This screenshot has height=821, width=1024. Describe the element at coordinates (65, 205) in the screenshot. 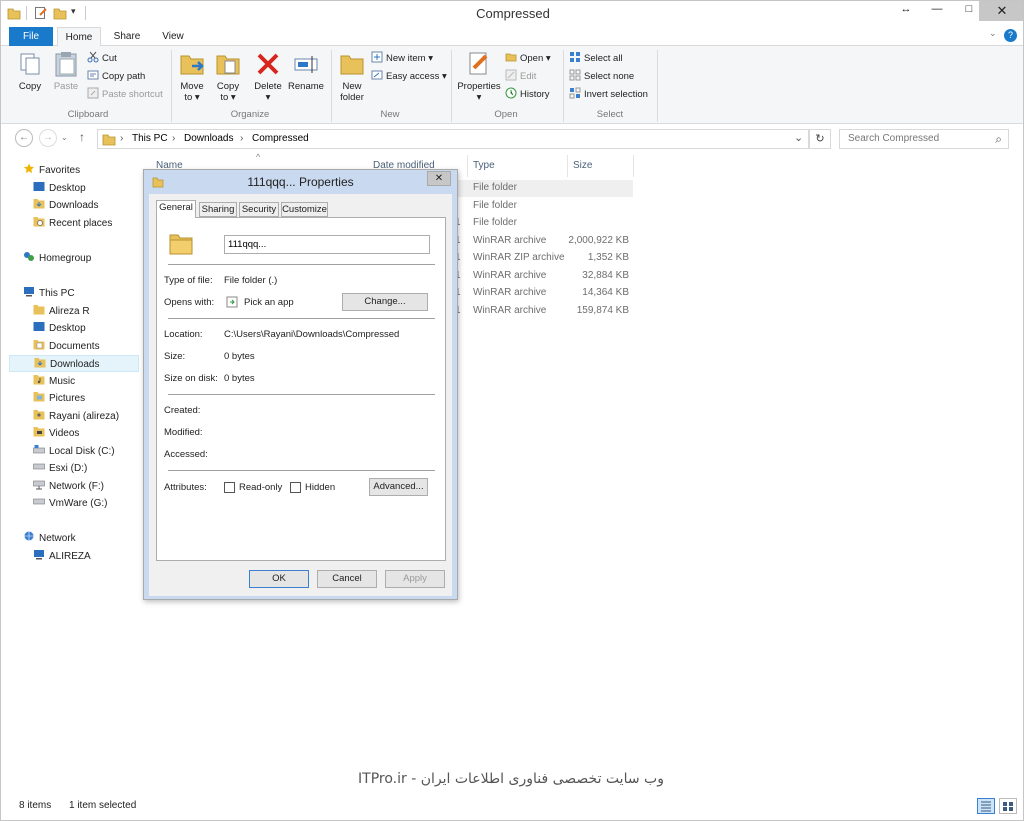

I see `nav-downloads: Downloads` at that location.